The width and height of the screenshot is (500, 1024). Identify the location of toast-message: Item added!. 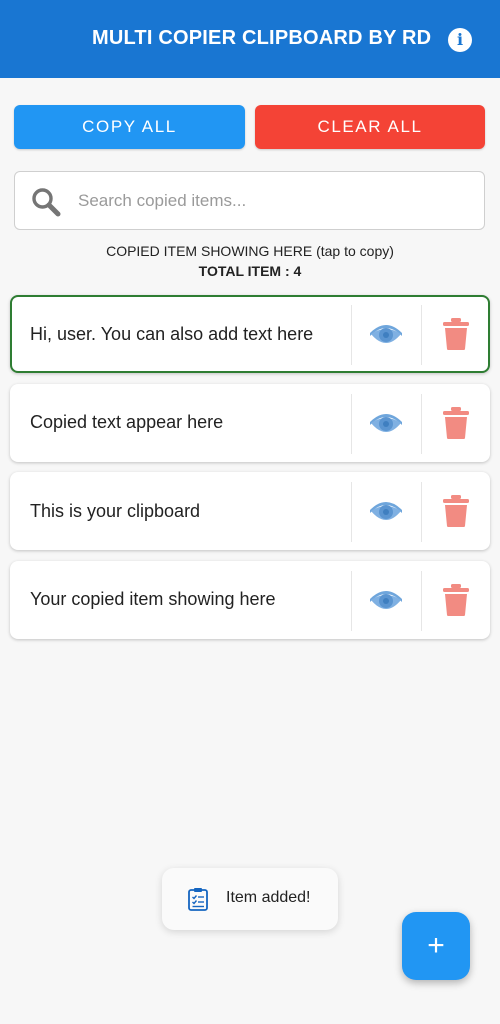
(268, 897).